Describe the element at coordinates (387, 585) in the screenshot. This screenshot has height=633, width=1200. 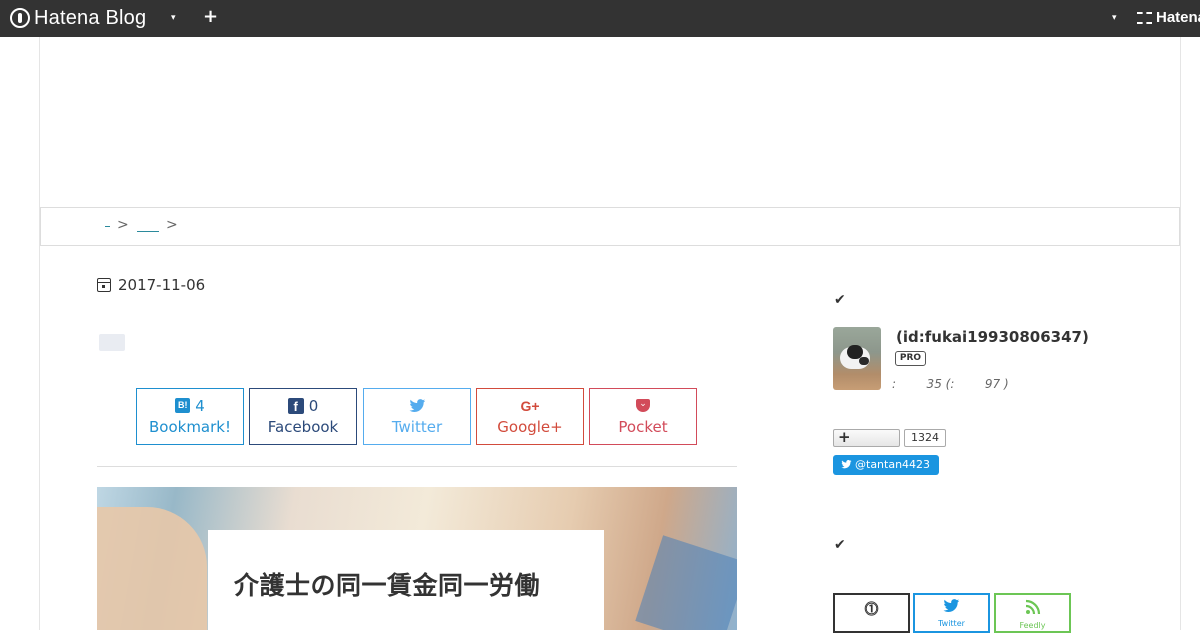
I see `eyecatch-title: 介護士の同一賃金同一労働` at that location.